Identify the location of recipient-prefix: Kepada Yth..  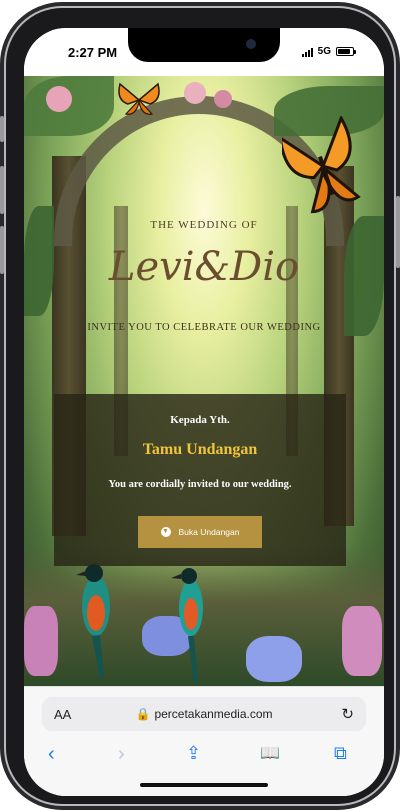
(200, 420).